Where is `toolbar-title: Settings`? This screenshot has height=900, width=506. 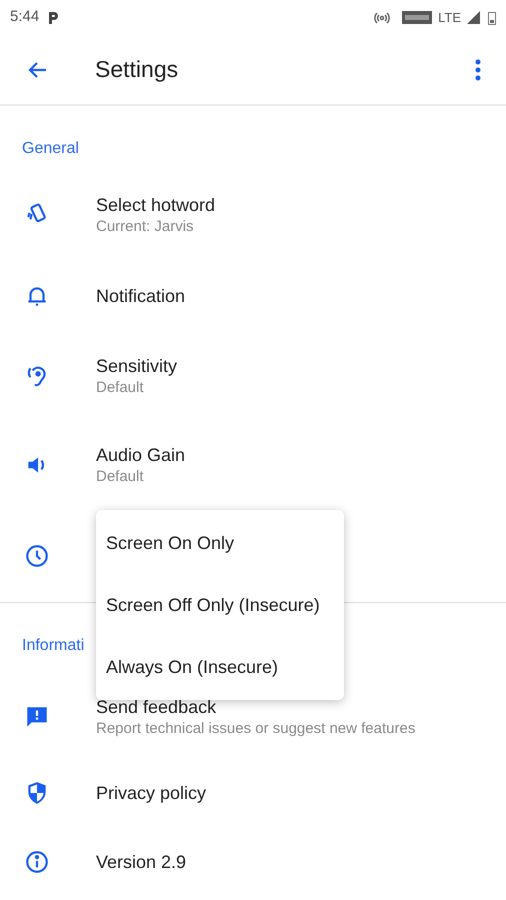
toolbar-title: Settings is located at coordinates (137, 69).